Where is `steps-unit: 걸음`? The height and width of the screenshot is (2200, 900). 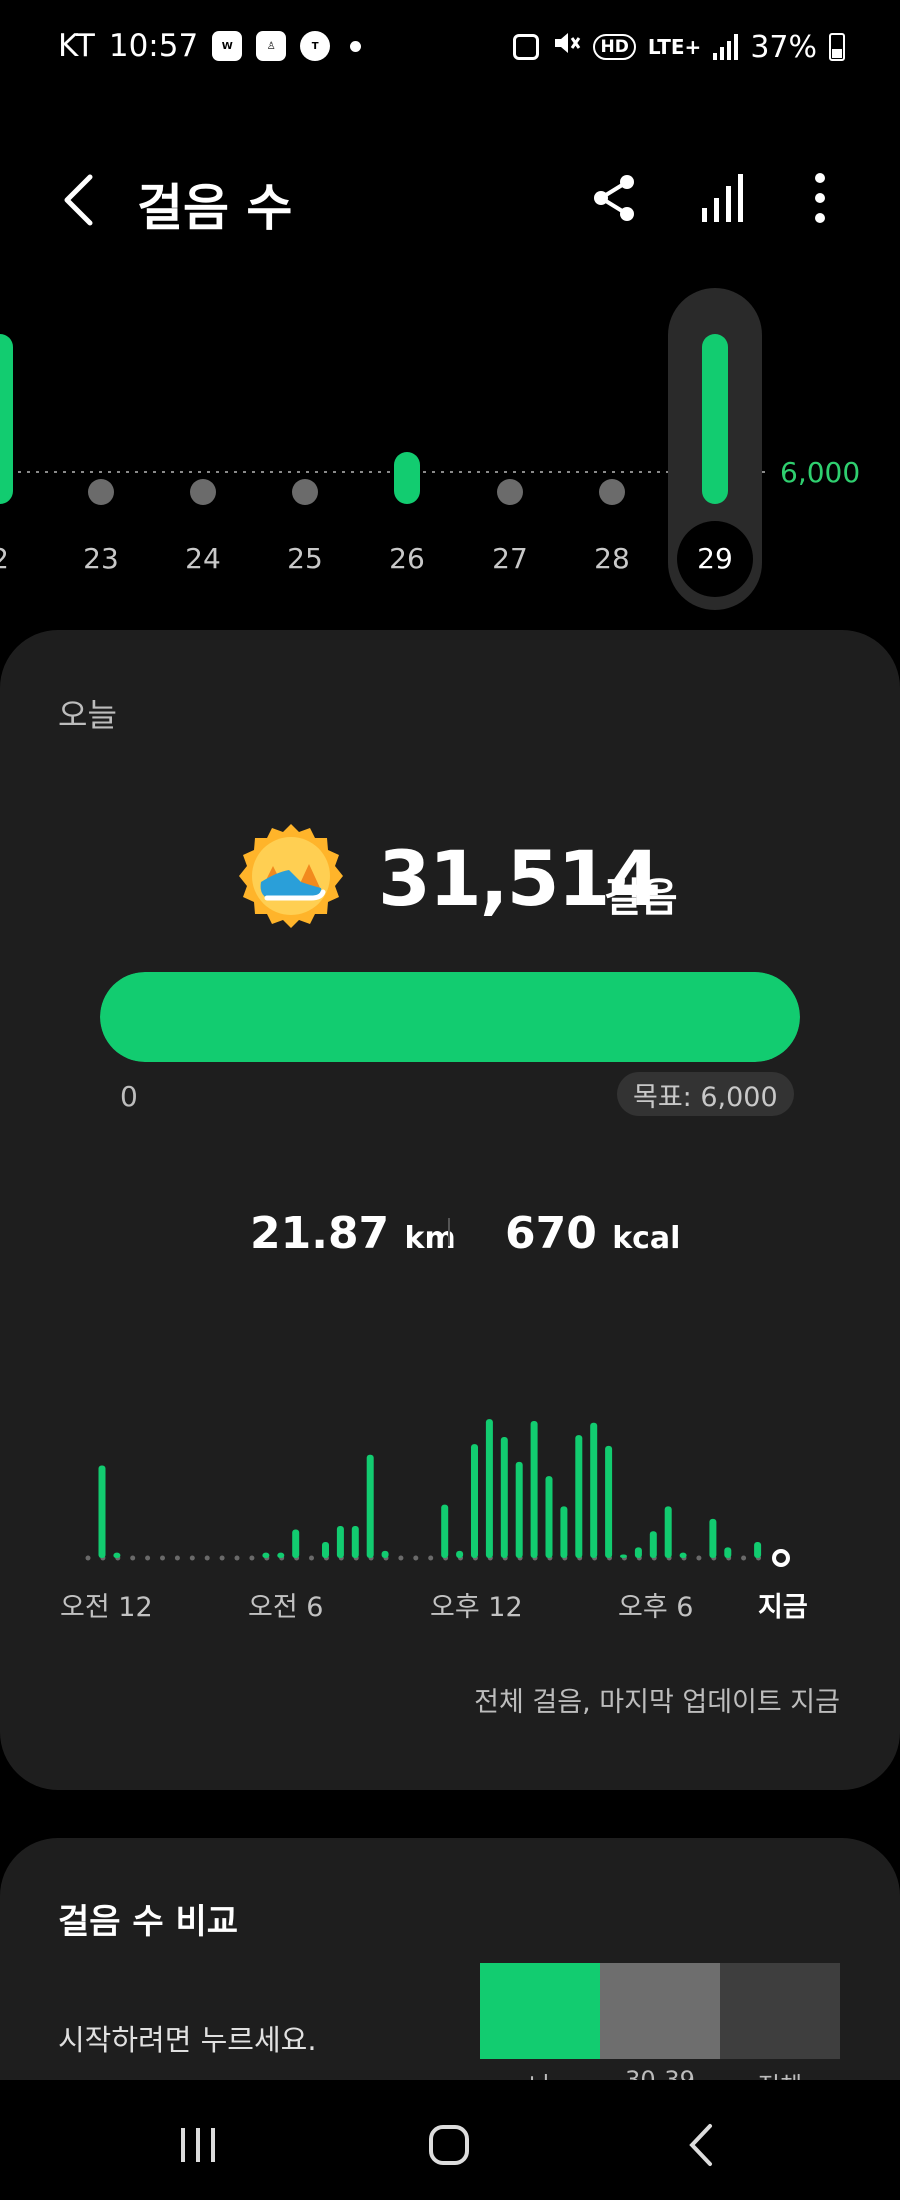 steps-unit: 걸음 is located at coordinates (641, 898).